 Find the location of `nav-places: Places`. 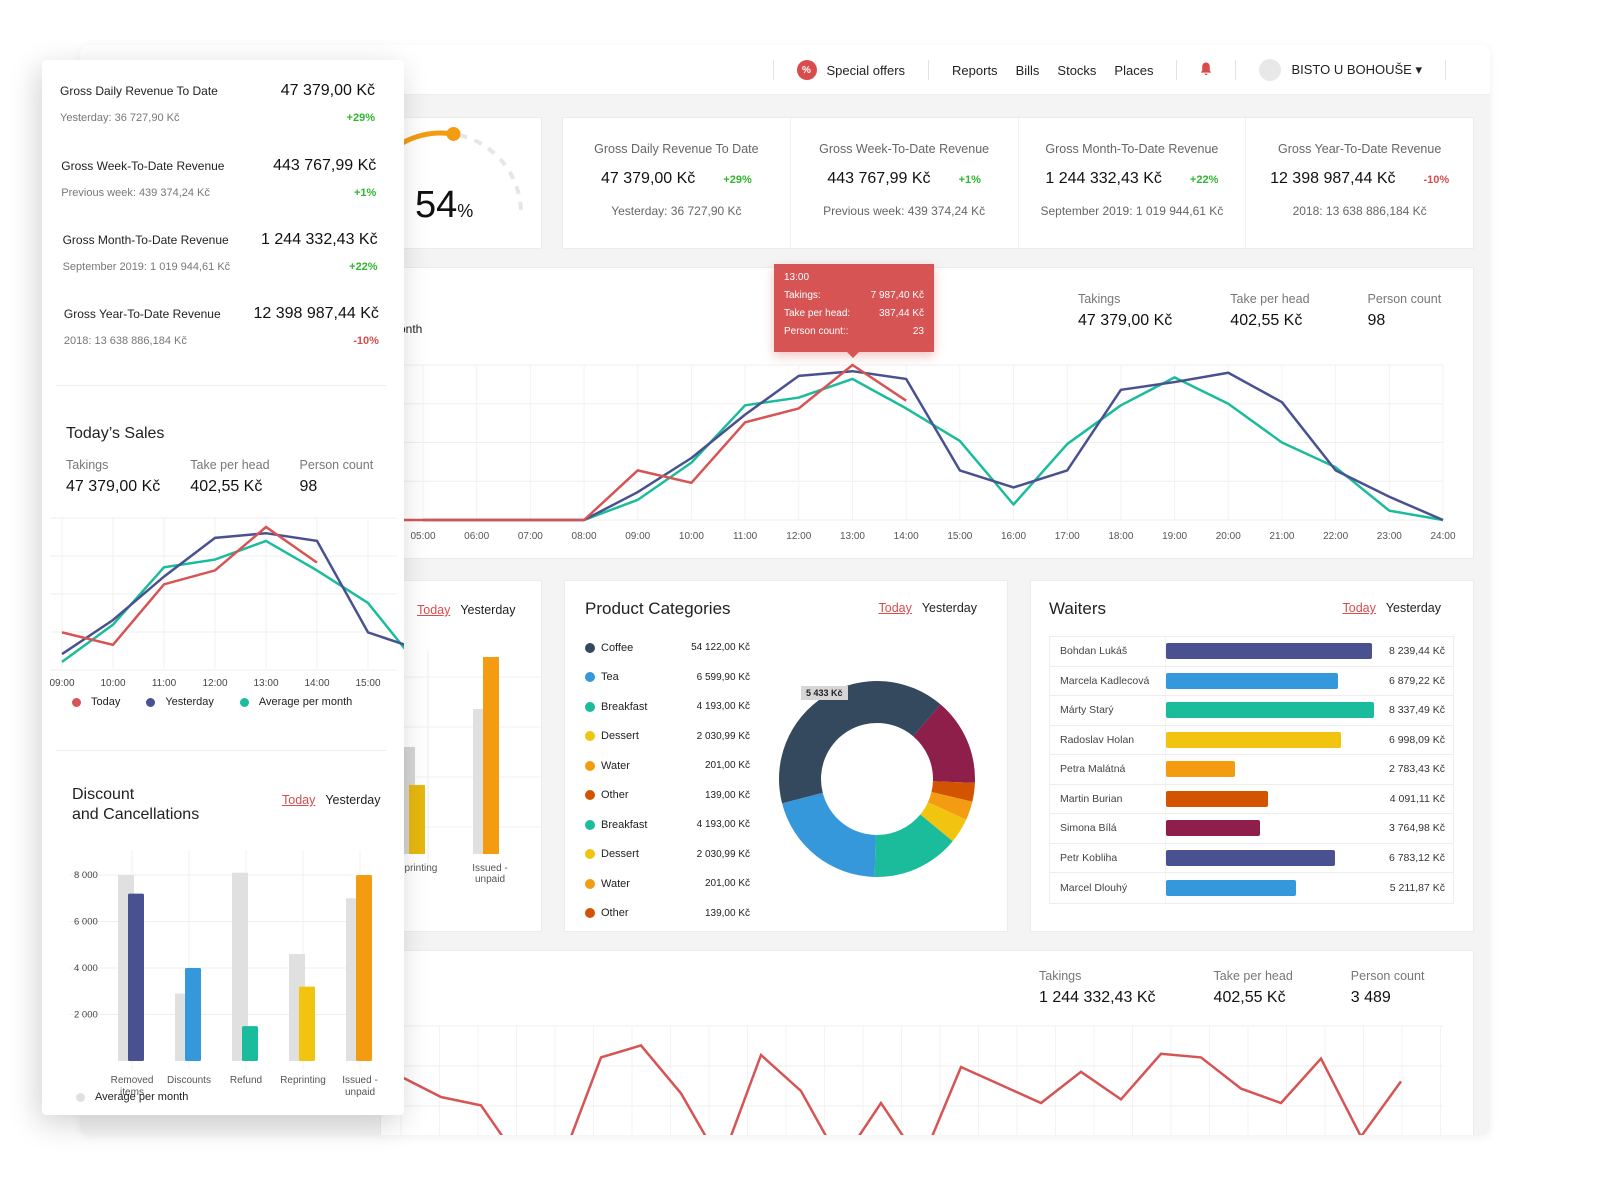

nav-places: Places is located at coordinates (1133, 70).